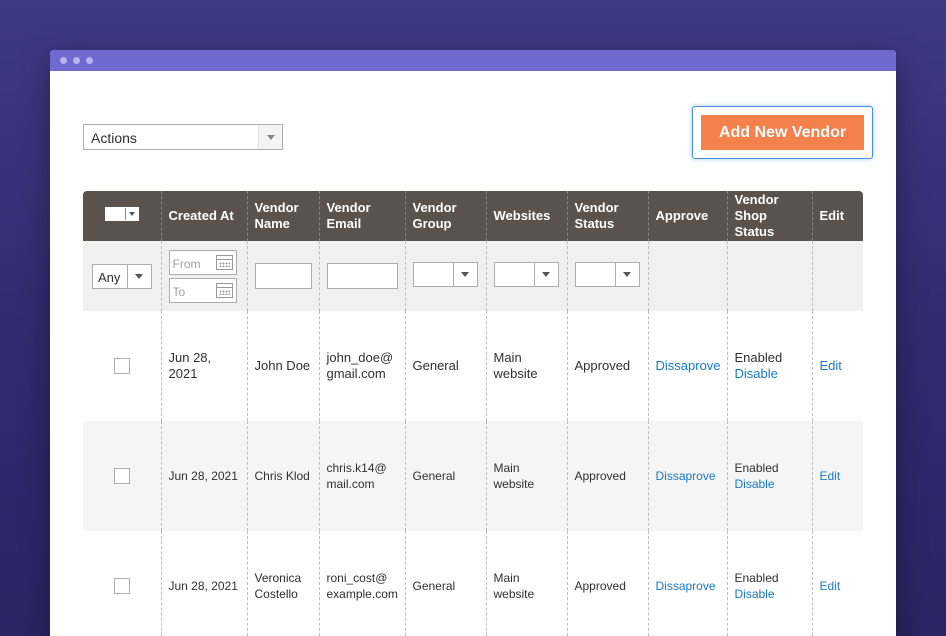 The height and width of the screenshot is (636, 946). I want to click on add-new-vendor-button: Add New Vendor, so click(782, 132).